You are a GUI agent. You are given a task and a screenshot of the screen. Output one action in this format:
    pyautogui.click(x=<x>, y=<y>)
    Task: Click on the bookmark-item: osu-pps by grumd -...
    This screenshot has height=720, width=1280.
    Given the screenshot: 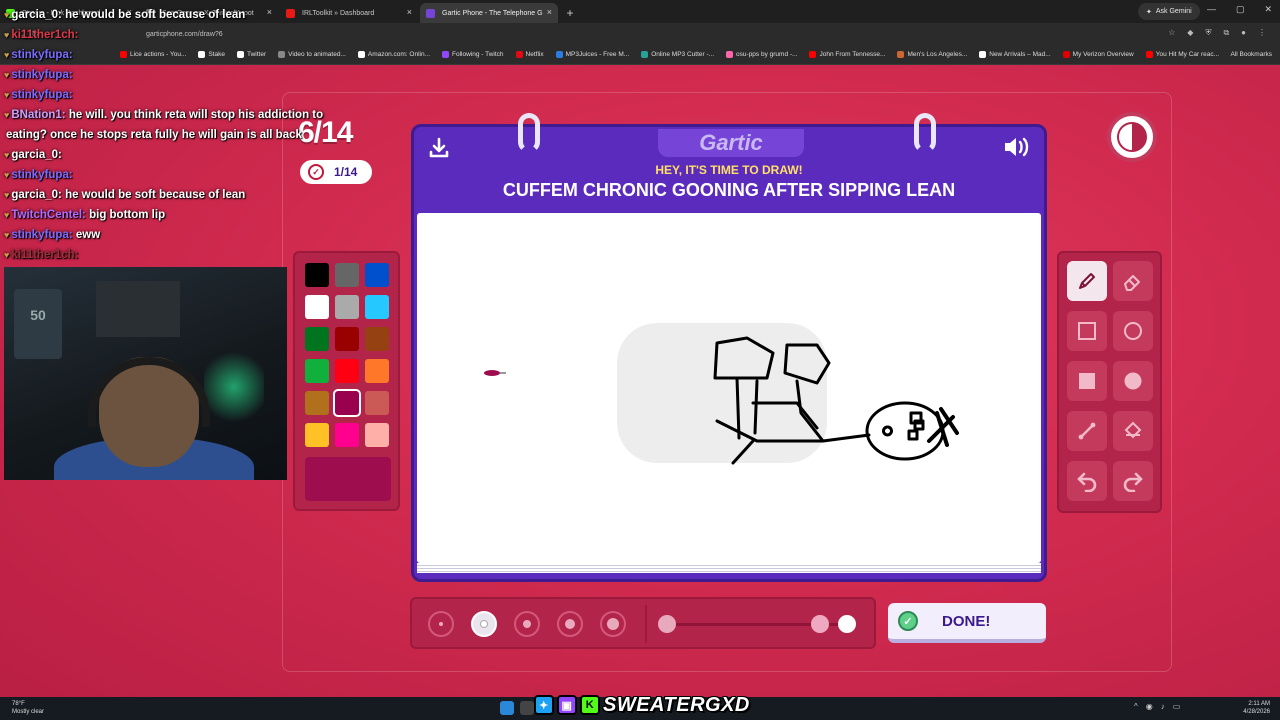 What is the action you would take?
    pyautogui.click(x=761, y=54)
    